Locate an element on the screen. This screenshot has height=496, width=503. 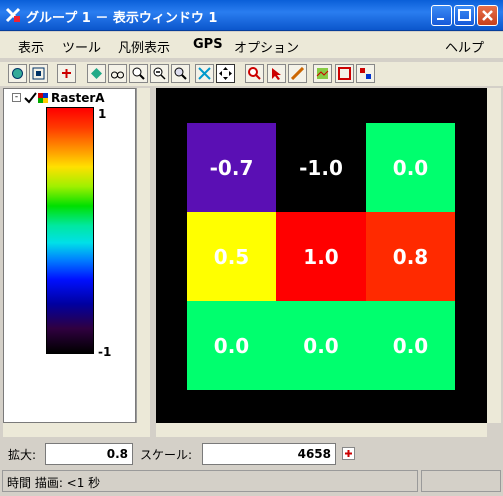
raster-cell: -1.0 is located at coordinates (321, 167).